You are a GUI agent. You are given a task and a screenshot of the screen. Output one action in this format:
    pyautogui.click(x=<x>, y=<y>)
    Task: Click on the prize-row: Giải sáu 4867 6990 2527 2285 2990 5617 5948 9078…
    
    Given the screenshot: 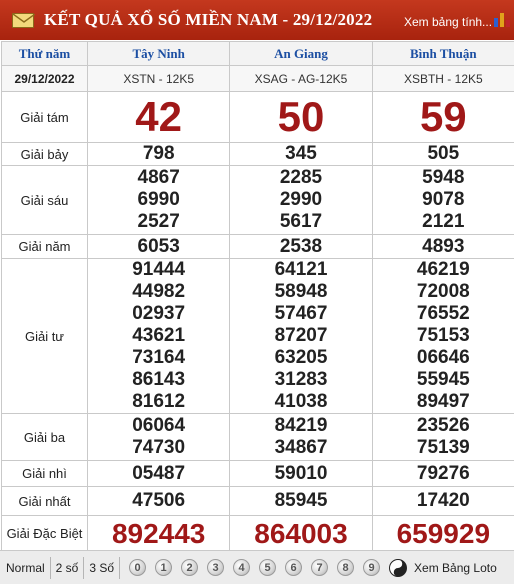 What is the action you would take?
    pyautogui.click(x=257, y=200)
    